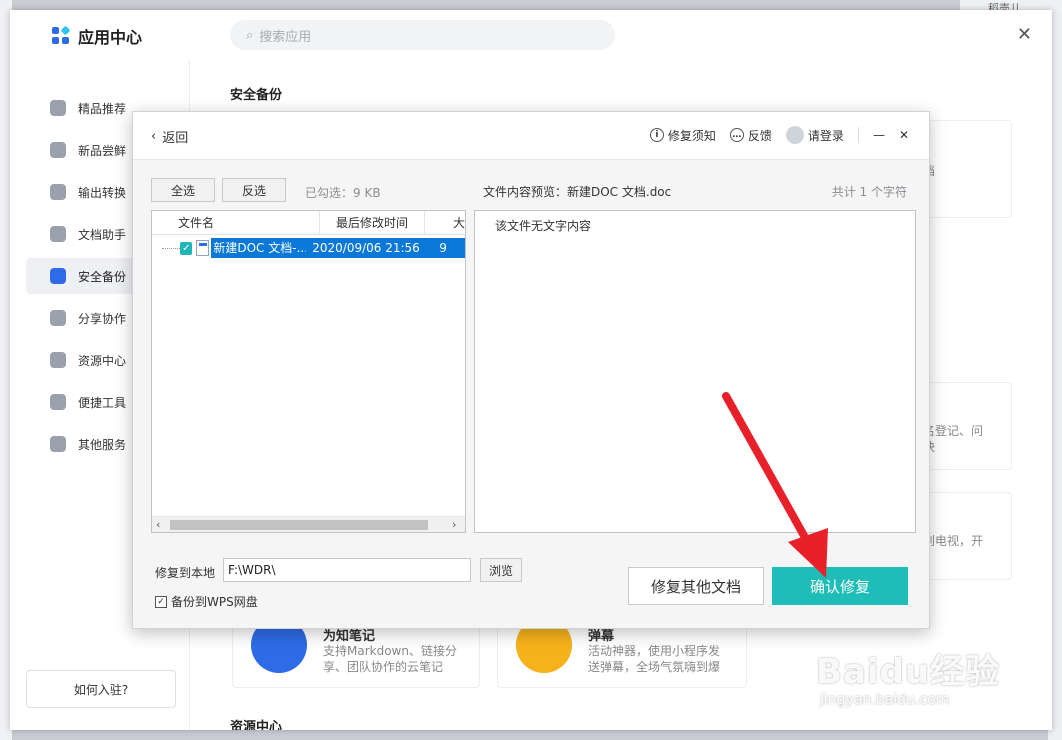 The height and width of the screenshot is (740, 1062). Describe the element at coordinates (656, 135) in the screenshot. I see `info-icon: i` at that location.